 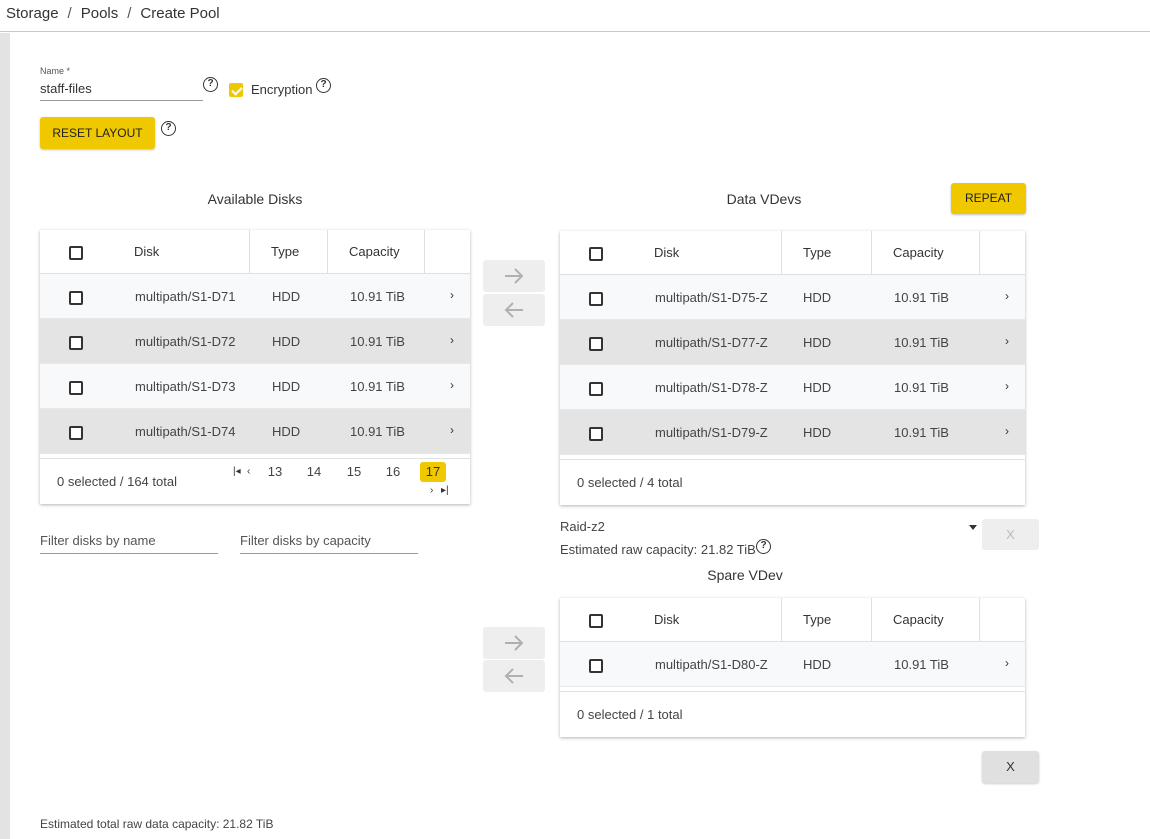 I want to click on breadcrumb-create-pool: Create Pool, so click(x=180, y=13).